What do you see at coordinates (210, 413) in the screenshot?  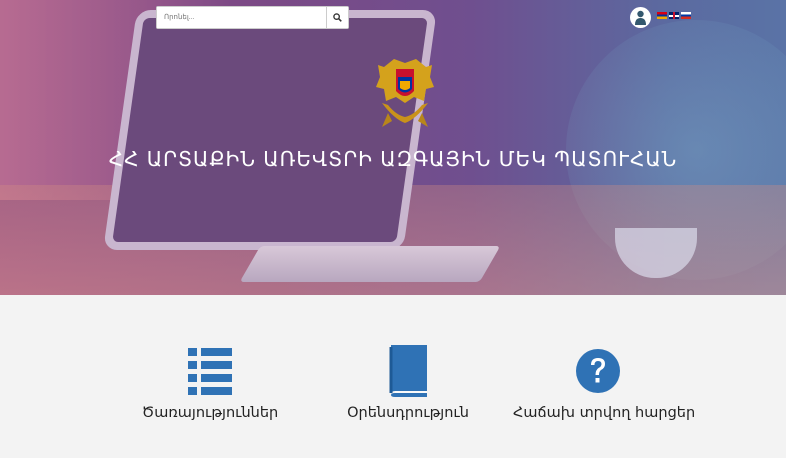 I see `feature-services-label: Ծառայություններ` at bounding box center [210, 413].